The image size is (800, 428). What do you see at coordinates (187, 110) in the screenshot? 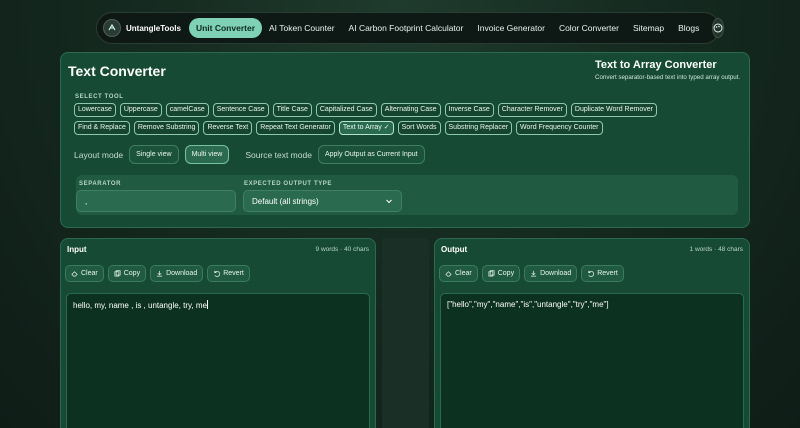
I see `tool-camelcase: camelCase` at bounding box center [187, 110].